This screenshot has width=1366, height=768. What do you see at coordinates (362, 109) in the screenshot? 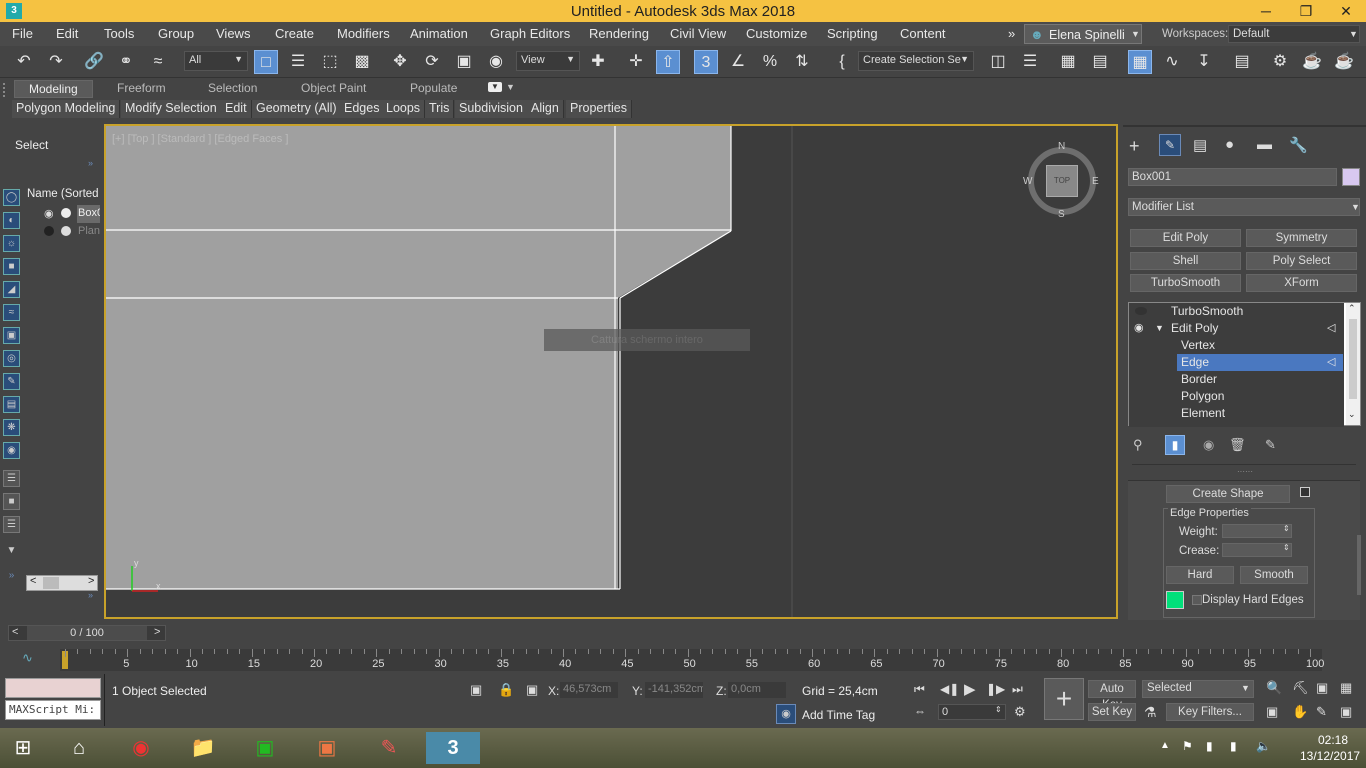
I see `ribbon-edges: Edges` at bounding box center [362, 109].